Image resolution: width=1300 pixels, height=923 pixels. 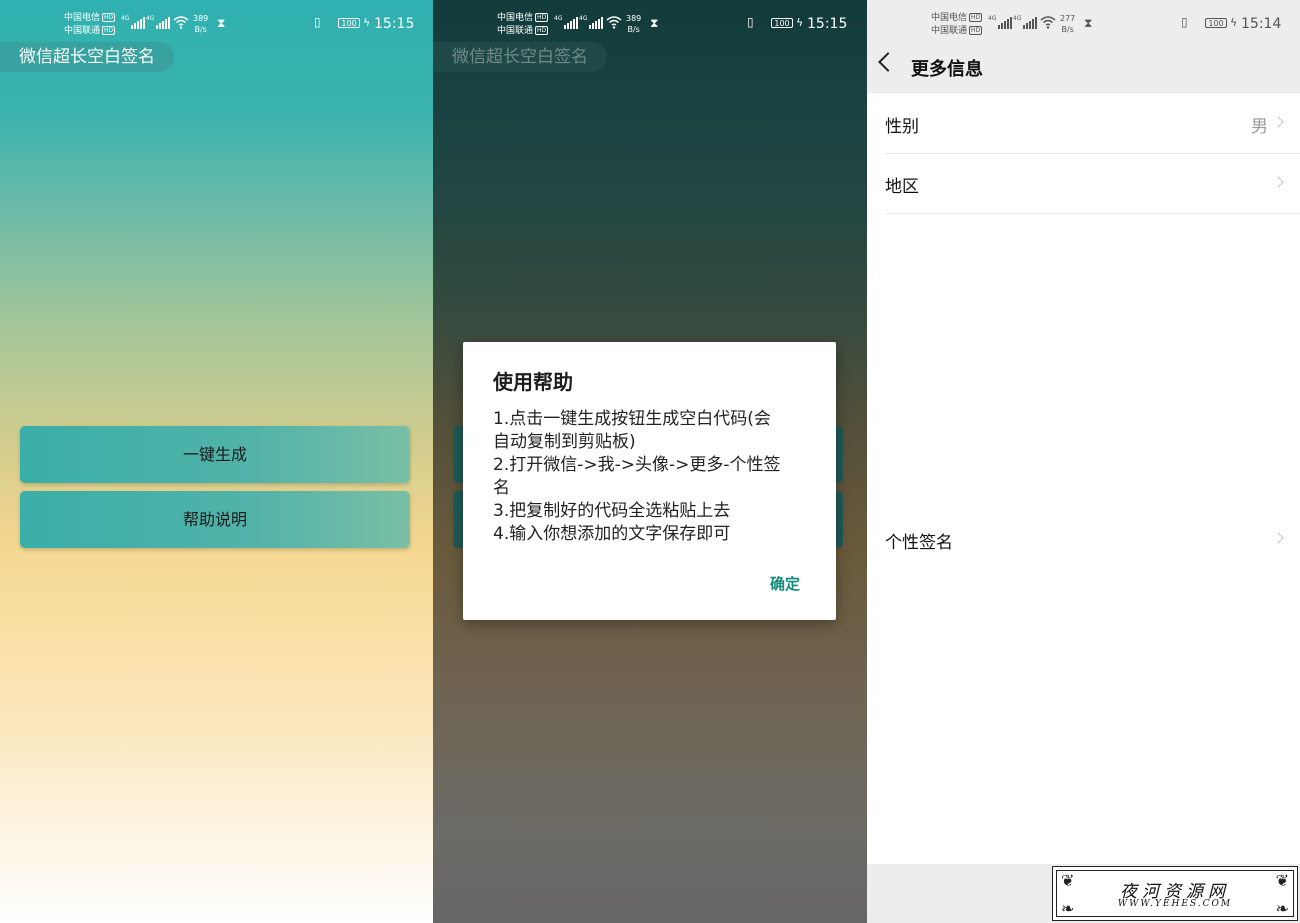 What do you see at coordinates (533, 382) in the screenshot?
I see `dialog-title: 使用帮助` at bounding box center [533, 382].